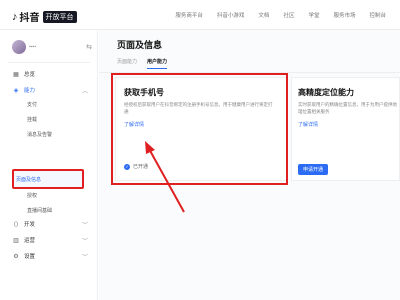  Describe the element at coordinates (140, 45) in the screenshot. I see `page-title: 页面及信息` at that location.